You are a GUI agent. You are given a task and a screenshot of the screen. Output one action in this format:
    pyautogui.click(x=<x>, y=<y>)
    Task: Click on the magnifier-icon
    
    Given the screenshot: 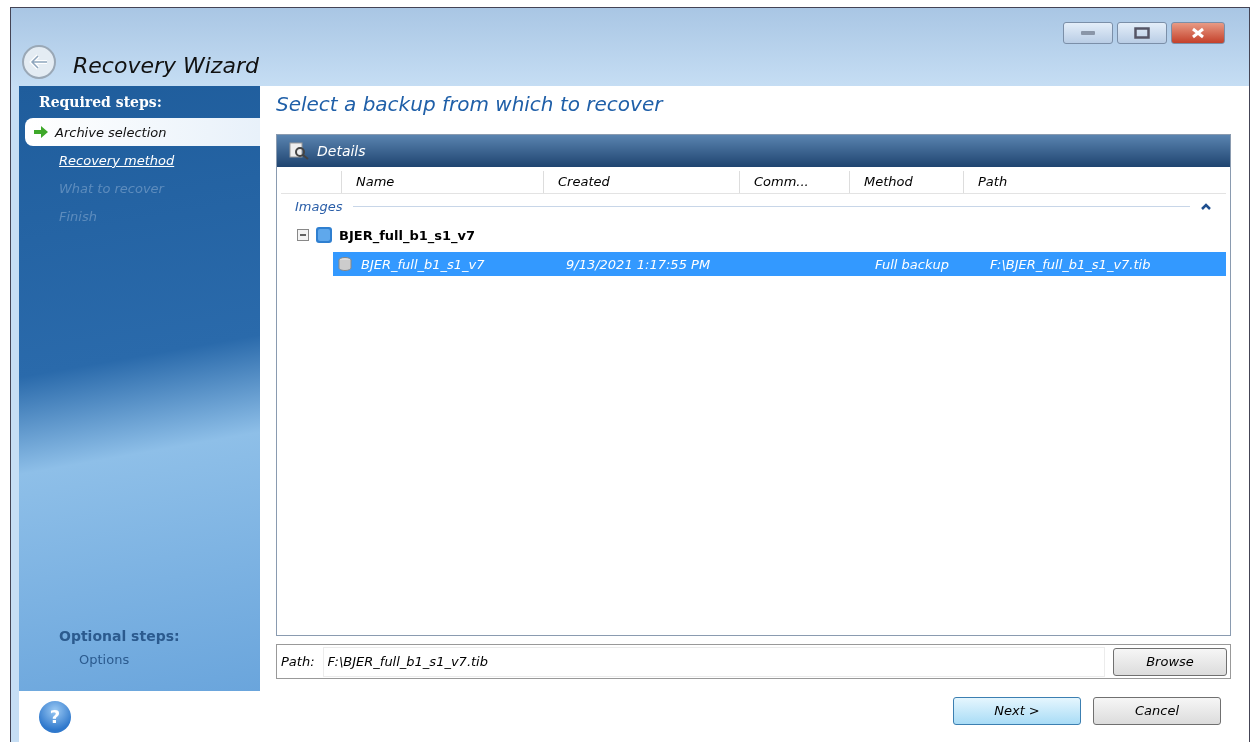 What is the action you would take?
    pyautogui.click(x=299, y=151)
    